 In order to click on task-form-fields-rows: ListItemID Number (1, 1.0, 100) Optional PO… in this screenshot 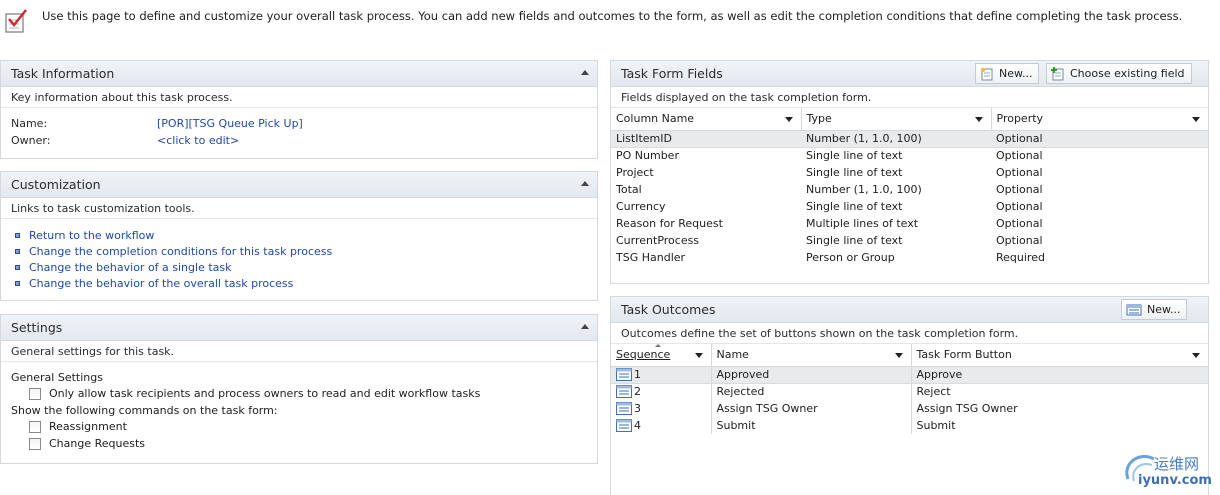, I will do `click(909, 197)`.